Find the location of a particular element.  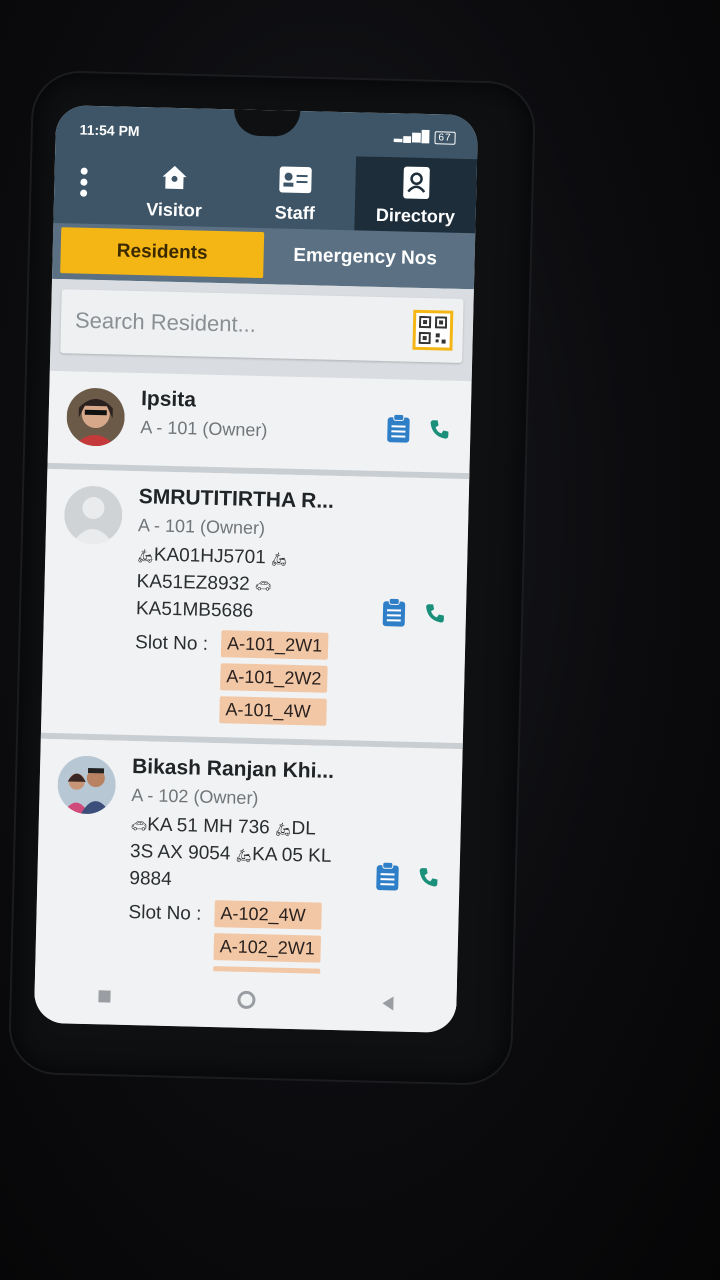

vehicle-number: 9884 is located at coordinates (150, 879).